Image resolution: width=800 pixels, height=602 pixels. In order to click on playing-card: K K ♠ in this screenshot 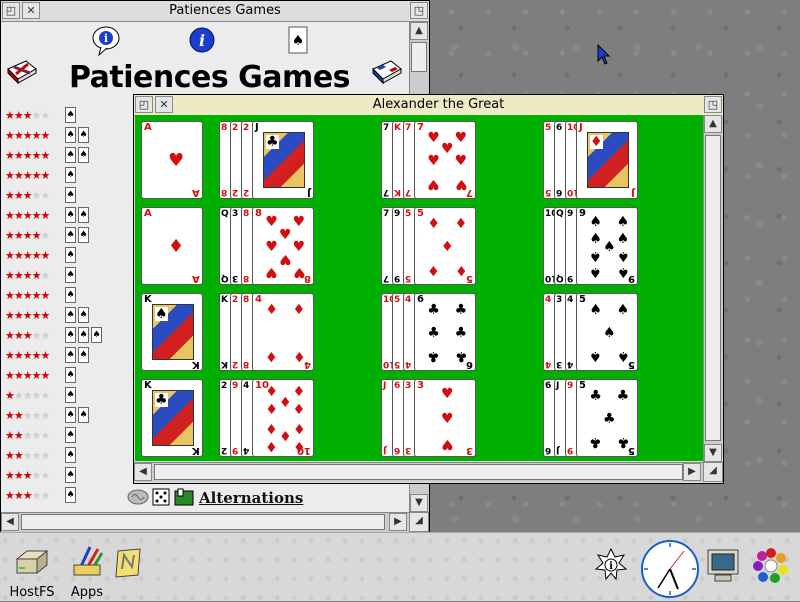, I will do `click(172, 332)`.